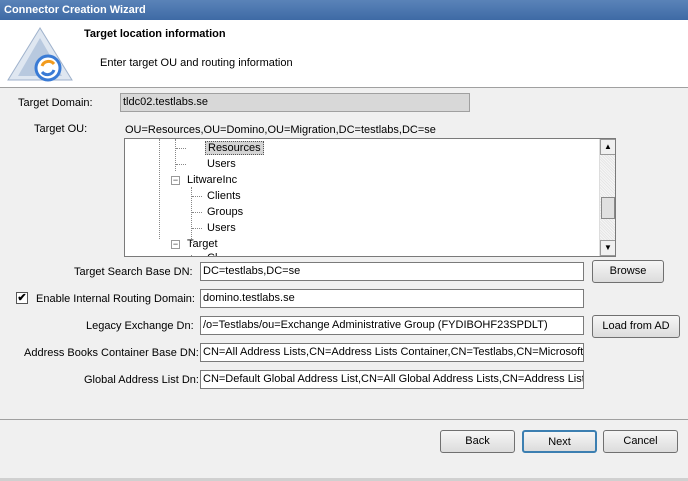 The width and height of the screenshot is (688, 481). What do you see at coordinates (295, 102) in the screenshot?
I see `target-domain-field: tldc02.testlabs.se` at bounding box center [295, 102].